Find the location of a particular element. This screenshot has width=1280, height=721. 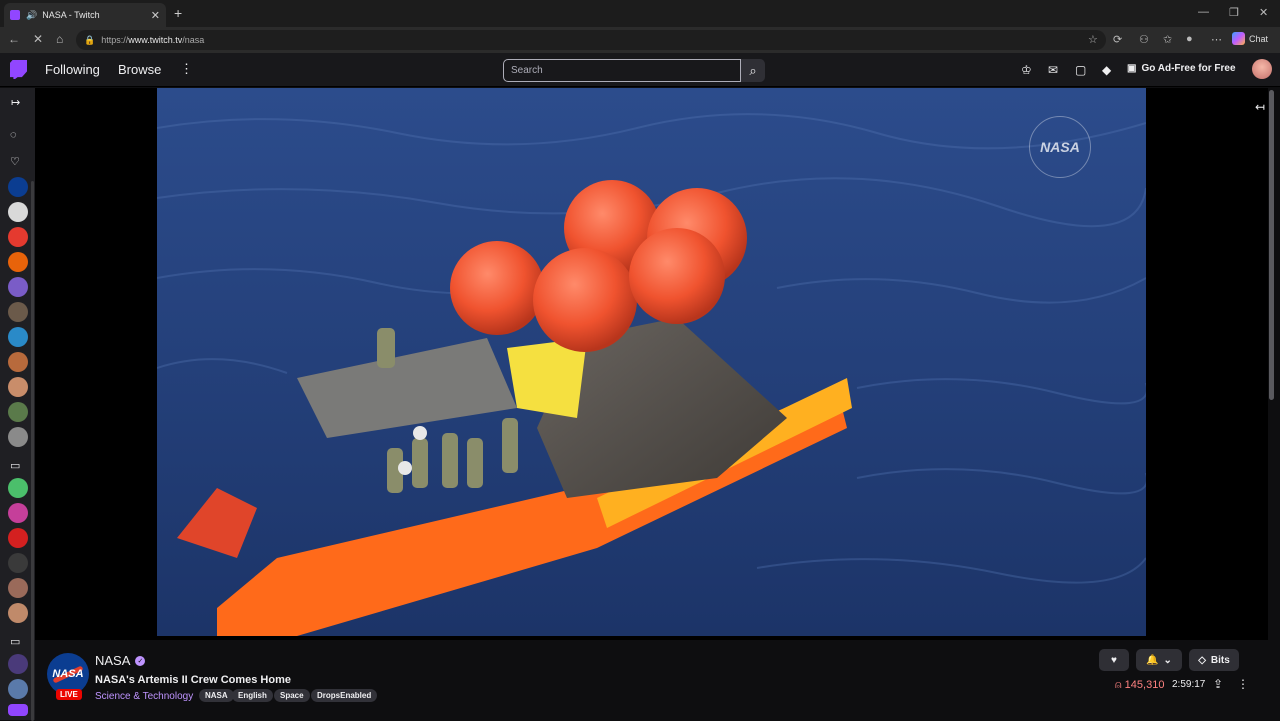

tag-pill: Space is located at coordinates (292, 695).